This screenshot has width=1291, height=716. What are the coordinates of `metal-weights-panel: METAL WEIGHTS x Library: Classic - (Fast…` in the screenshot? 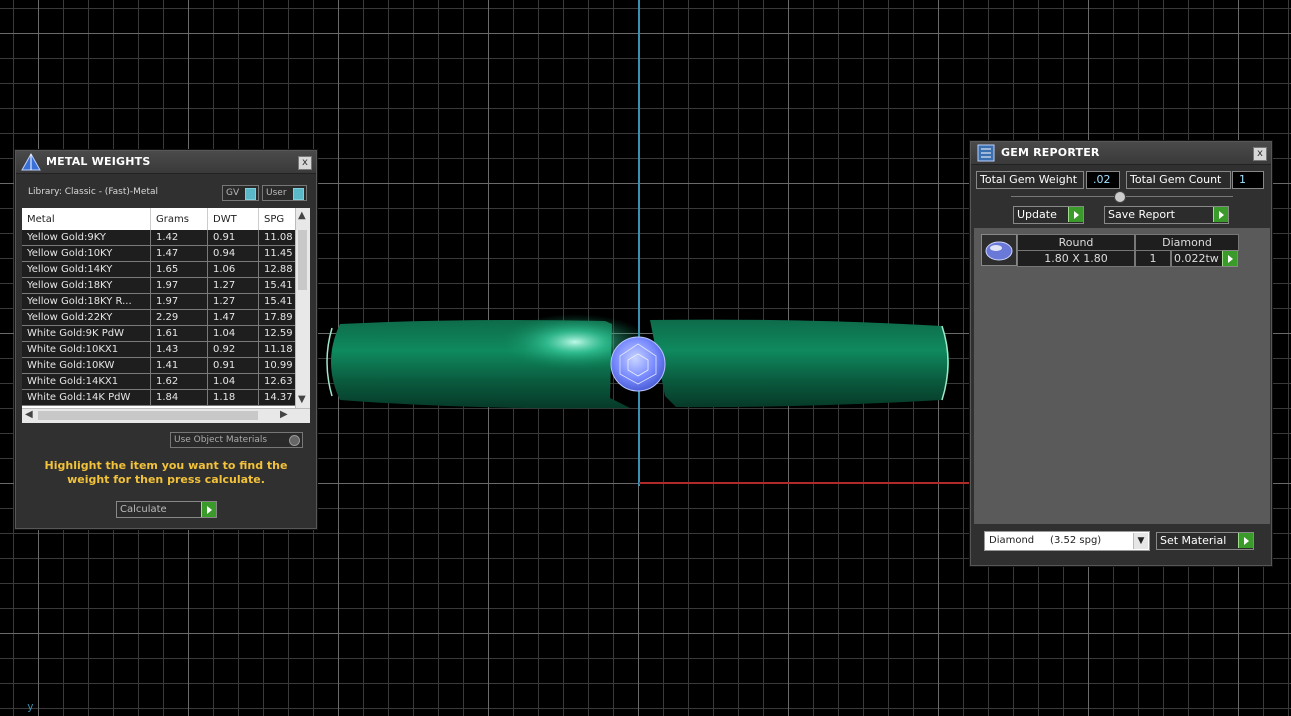 It's located at (166, 339).